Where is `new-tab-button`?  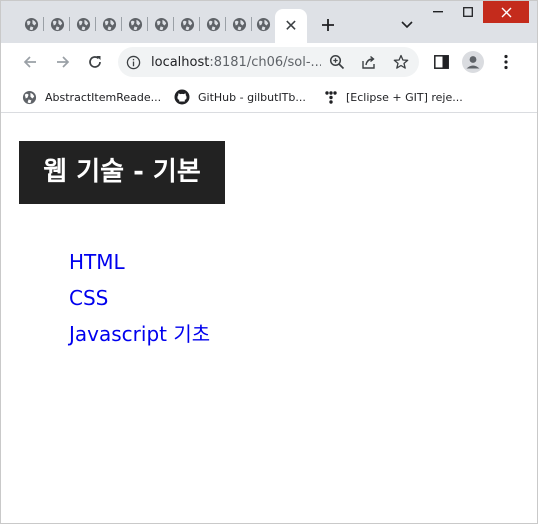 new-tab-button is located at coordinates (328, 25).